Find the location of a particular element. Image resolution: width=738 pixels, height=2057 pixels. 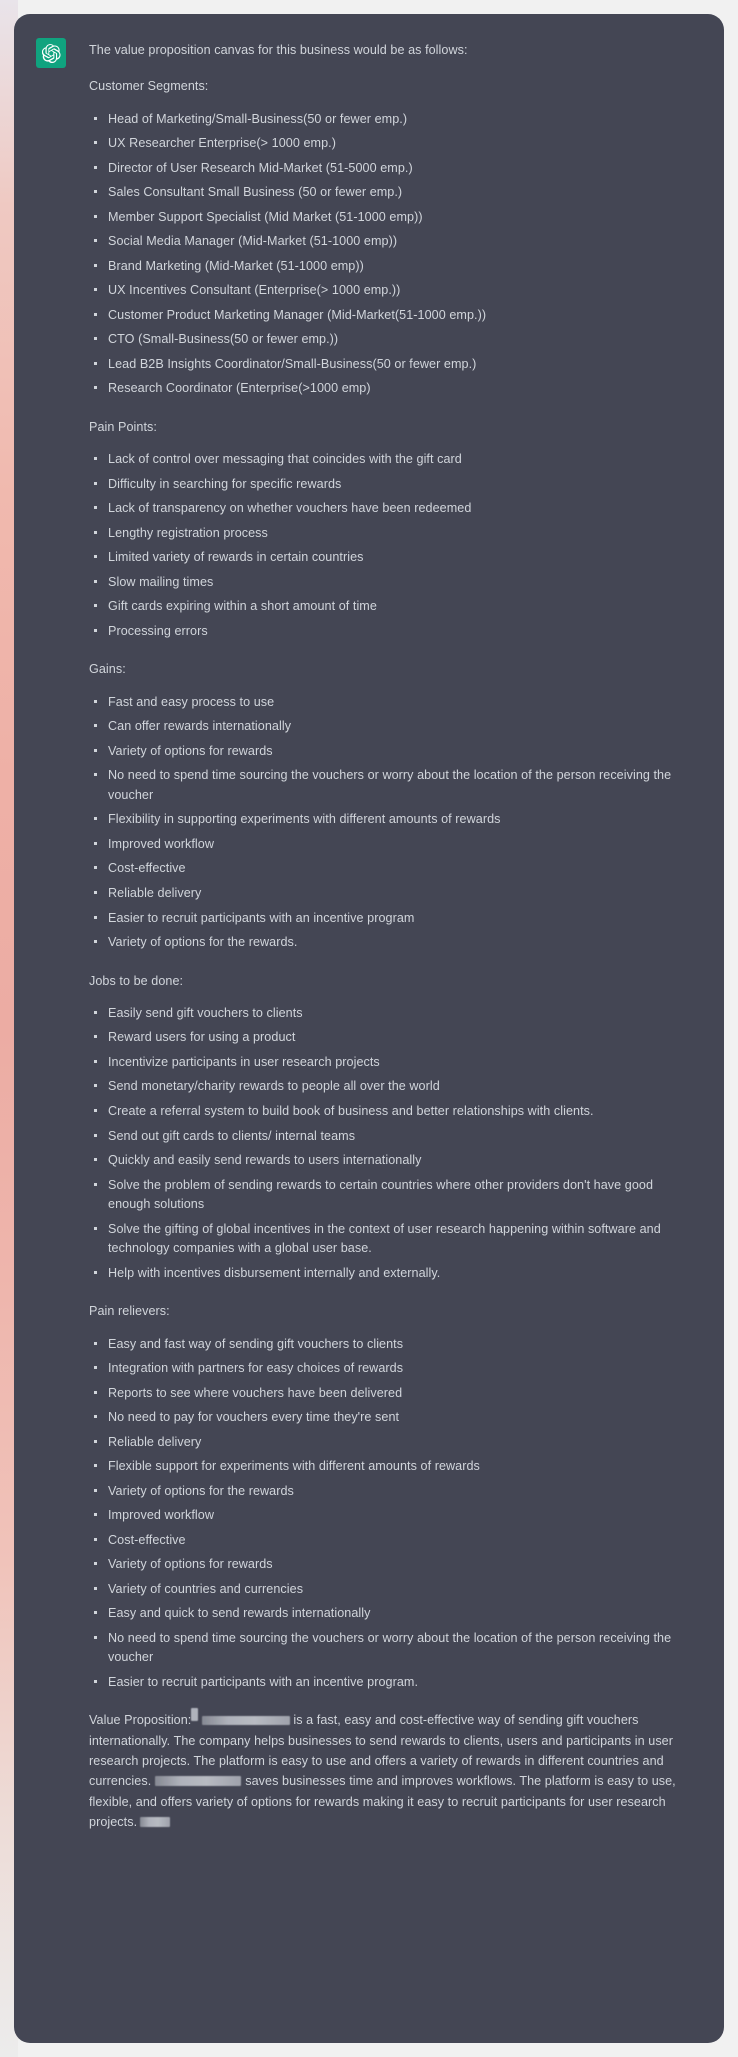

list-item: UX Researcher Enterprise(> 1000 emp.) is located at coordinates (393, 144).